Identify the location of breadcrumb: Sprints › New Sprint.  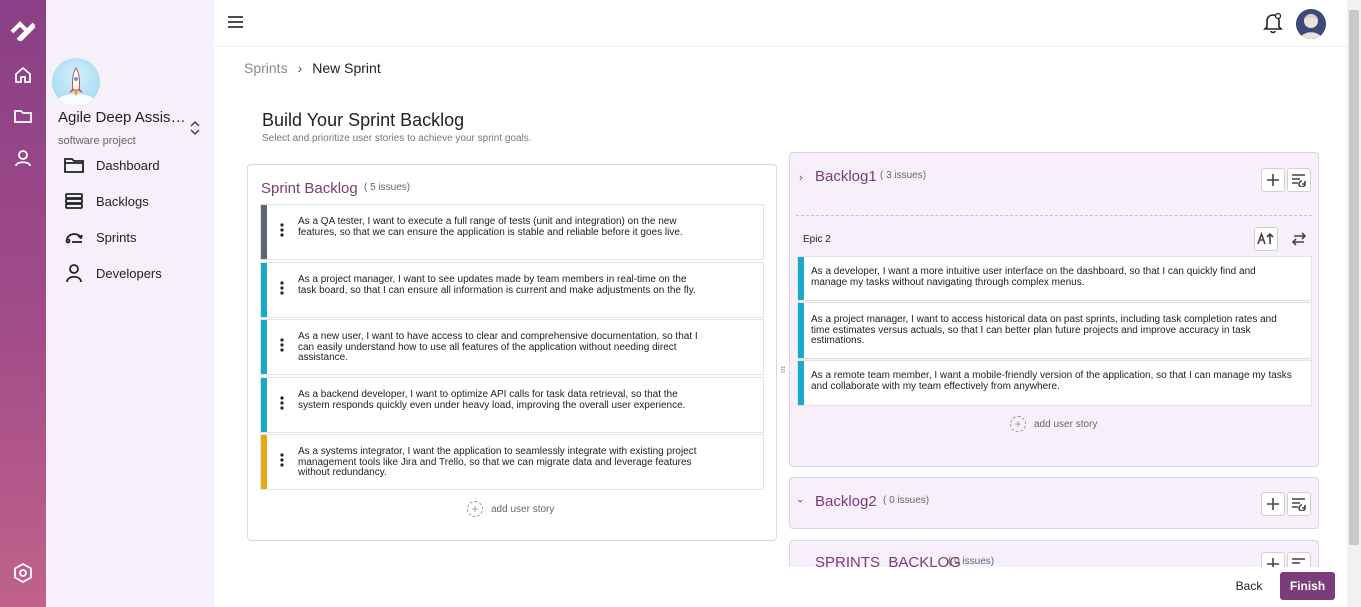
(312, 68).